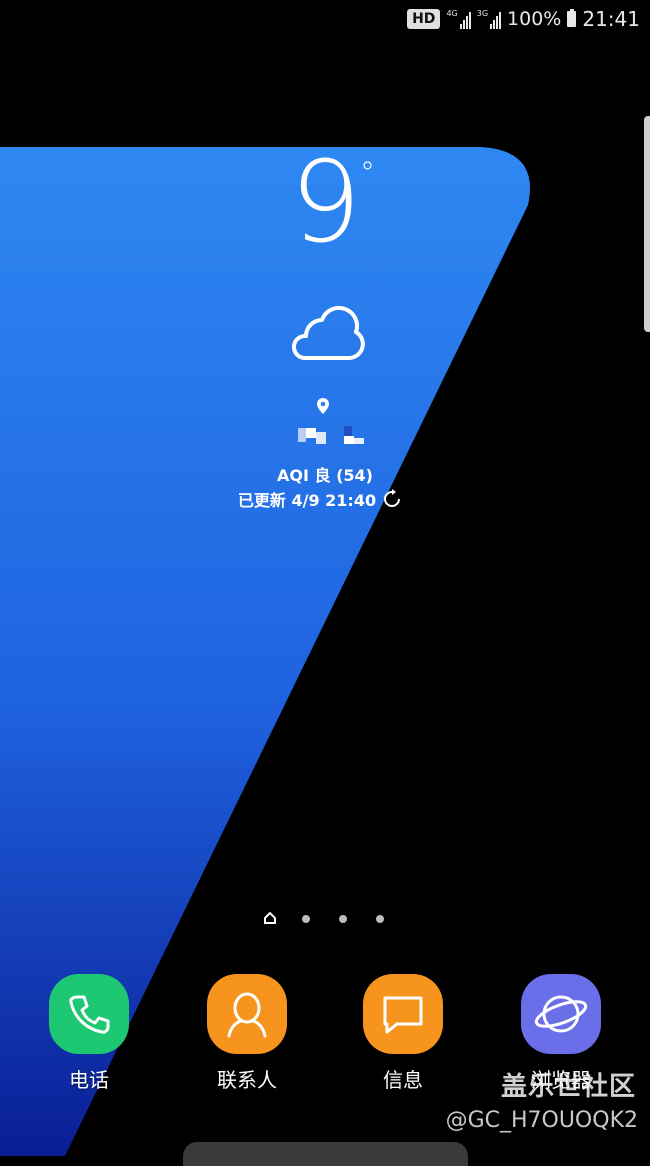 This screenshot has width=650, height=1166. Describe the element at coordinates (328, 333) in the screenshot. I see `cloud-icon` at that location.